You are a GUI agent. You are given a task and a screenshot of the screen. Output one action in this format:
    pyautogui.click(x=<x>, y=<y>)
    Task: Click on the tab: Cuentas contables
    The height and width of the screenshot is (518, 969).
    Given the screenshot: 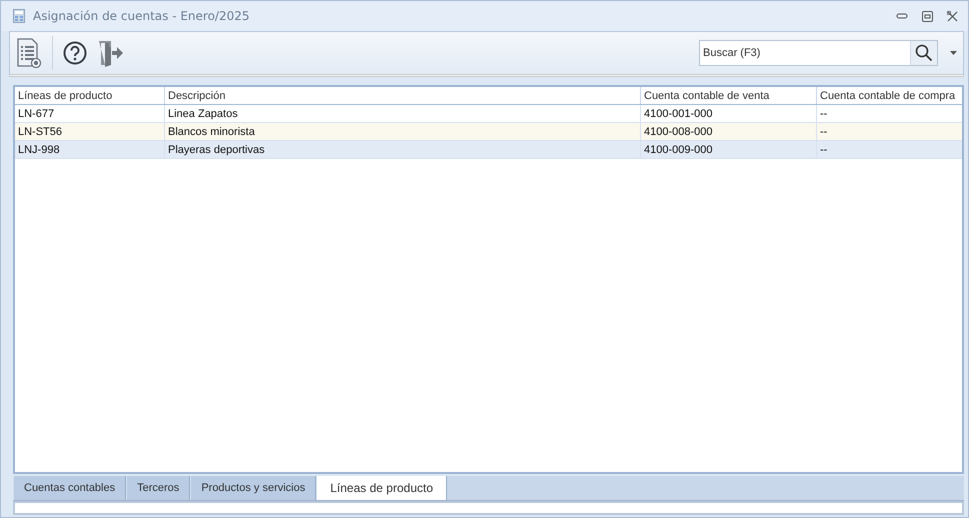 What is the action you would take?
    pyautogui.click(x=69, y=488)
    